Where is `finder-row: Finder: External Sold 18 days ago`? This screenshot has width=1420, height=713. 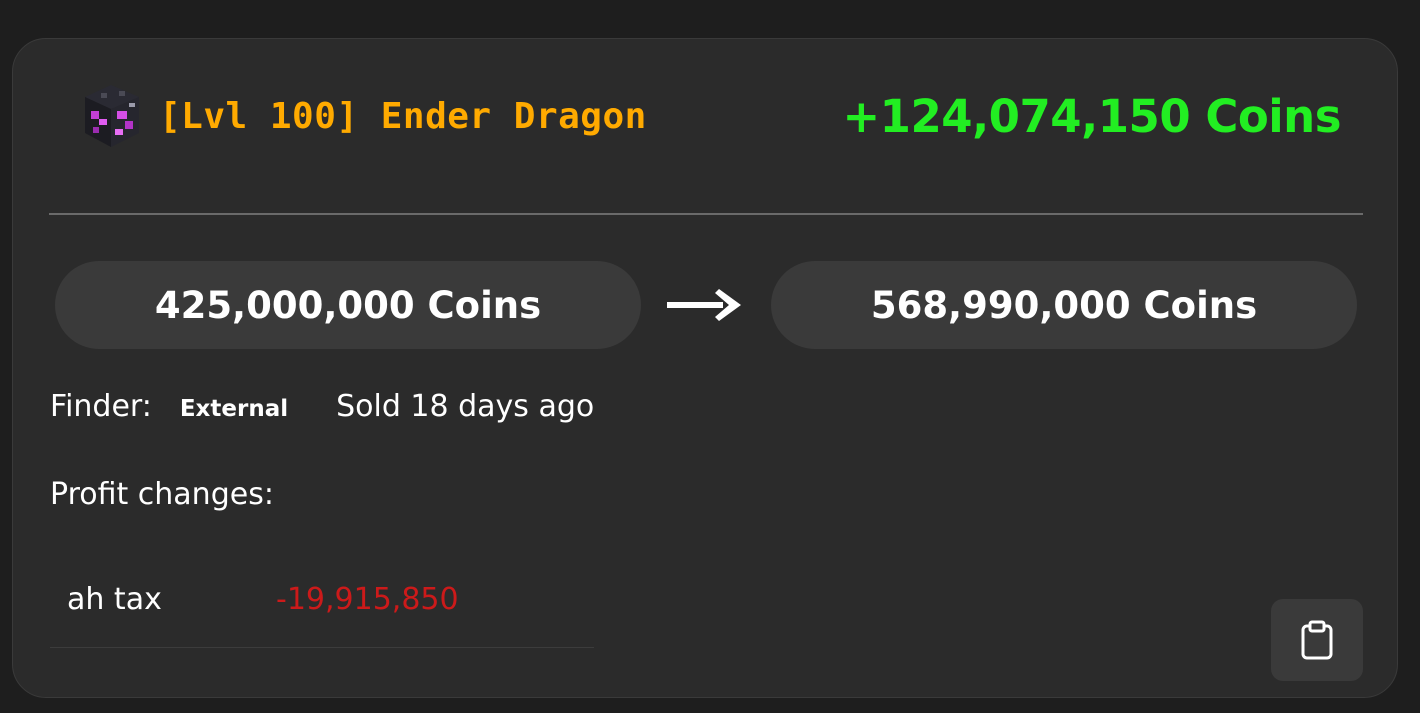 finder-row: Finder: External Sold 18 days ago is located at coordinates (322, 406).